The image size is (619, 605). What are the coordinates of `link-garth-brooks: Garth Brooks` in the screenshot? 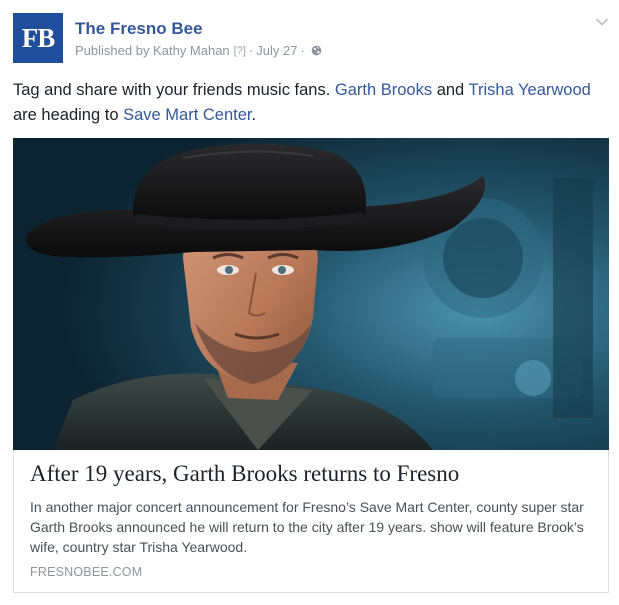 It's located at (383, 90).